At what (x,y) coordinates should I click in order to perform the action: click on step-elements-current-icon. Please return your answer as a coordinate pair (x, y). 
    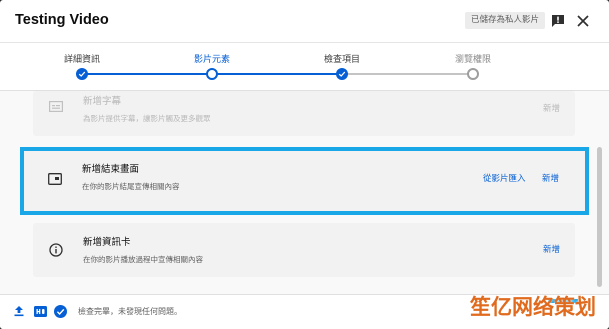
    Looking at the image, I should click on (212, 74).